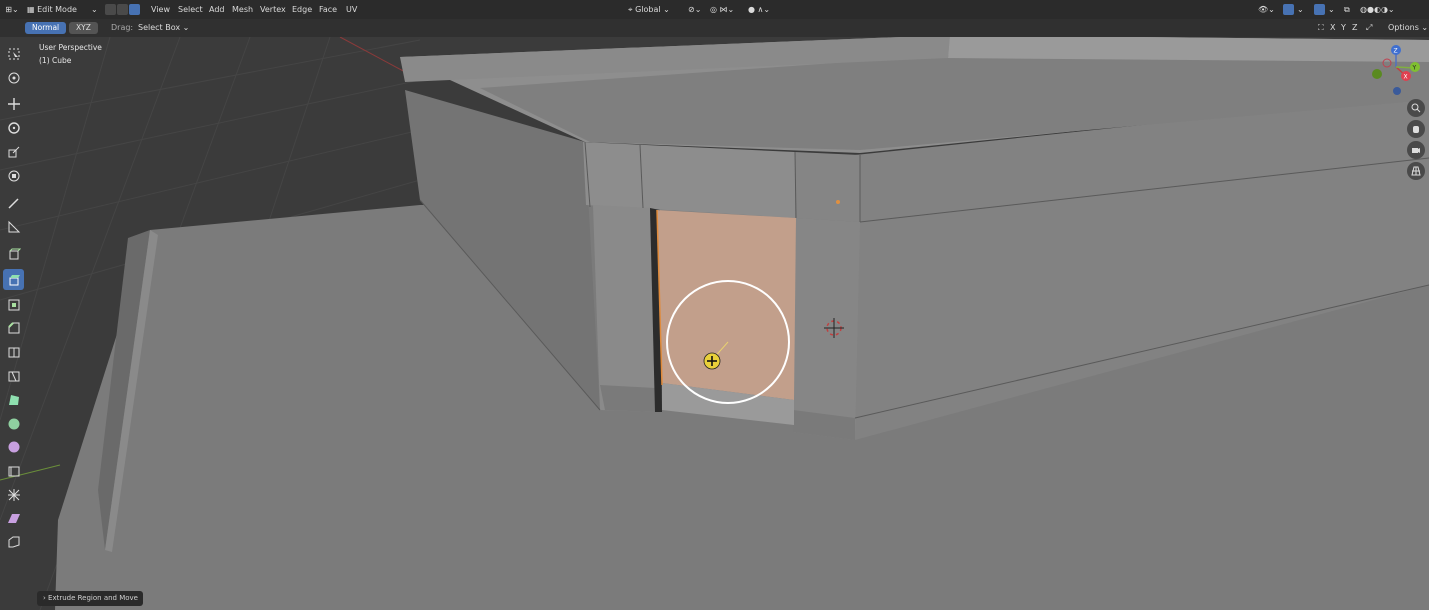  Describe the element at coordinates (13, 541) in the screenshot. I see `rip-region-icon` at that location.